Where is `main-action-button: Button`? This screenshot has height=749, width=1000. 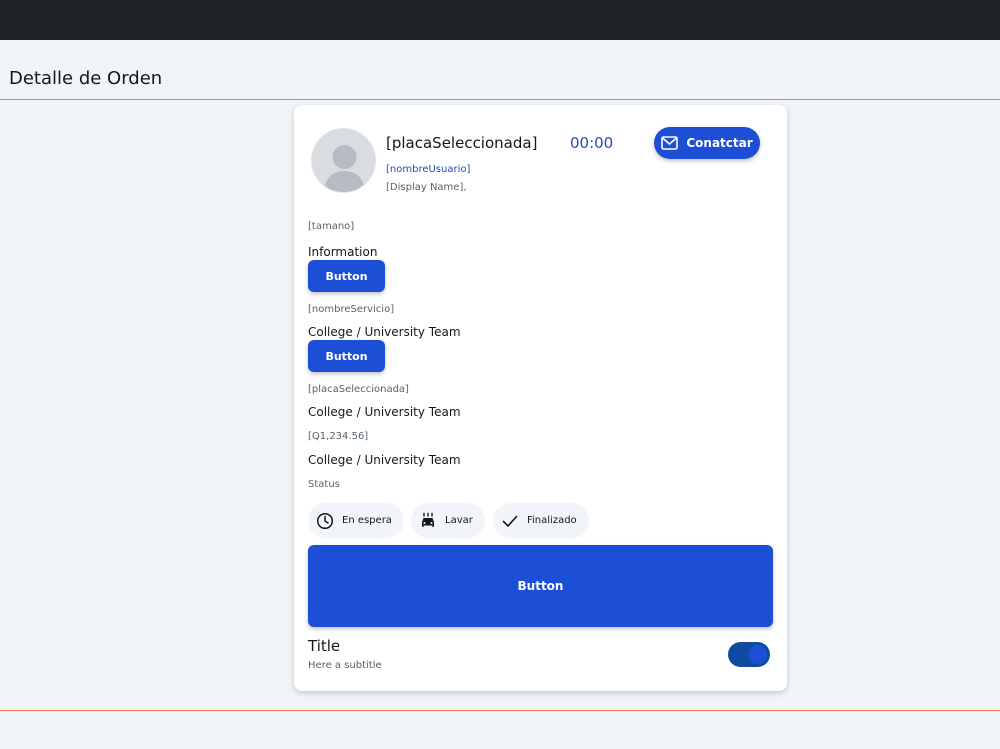 main-action-button: Button is located at coordinates (540, 586).